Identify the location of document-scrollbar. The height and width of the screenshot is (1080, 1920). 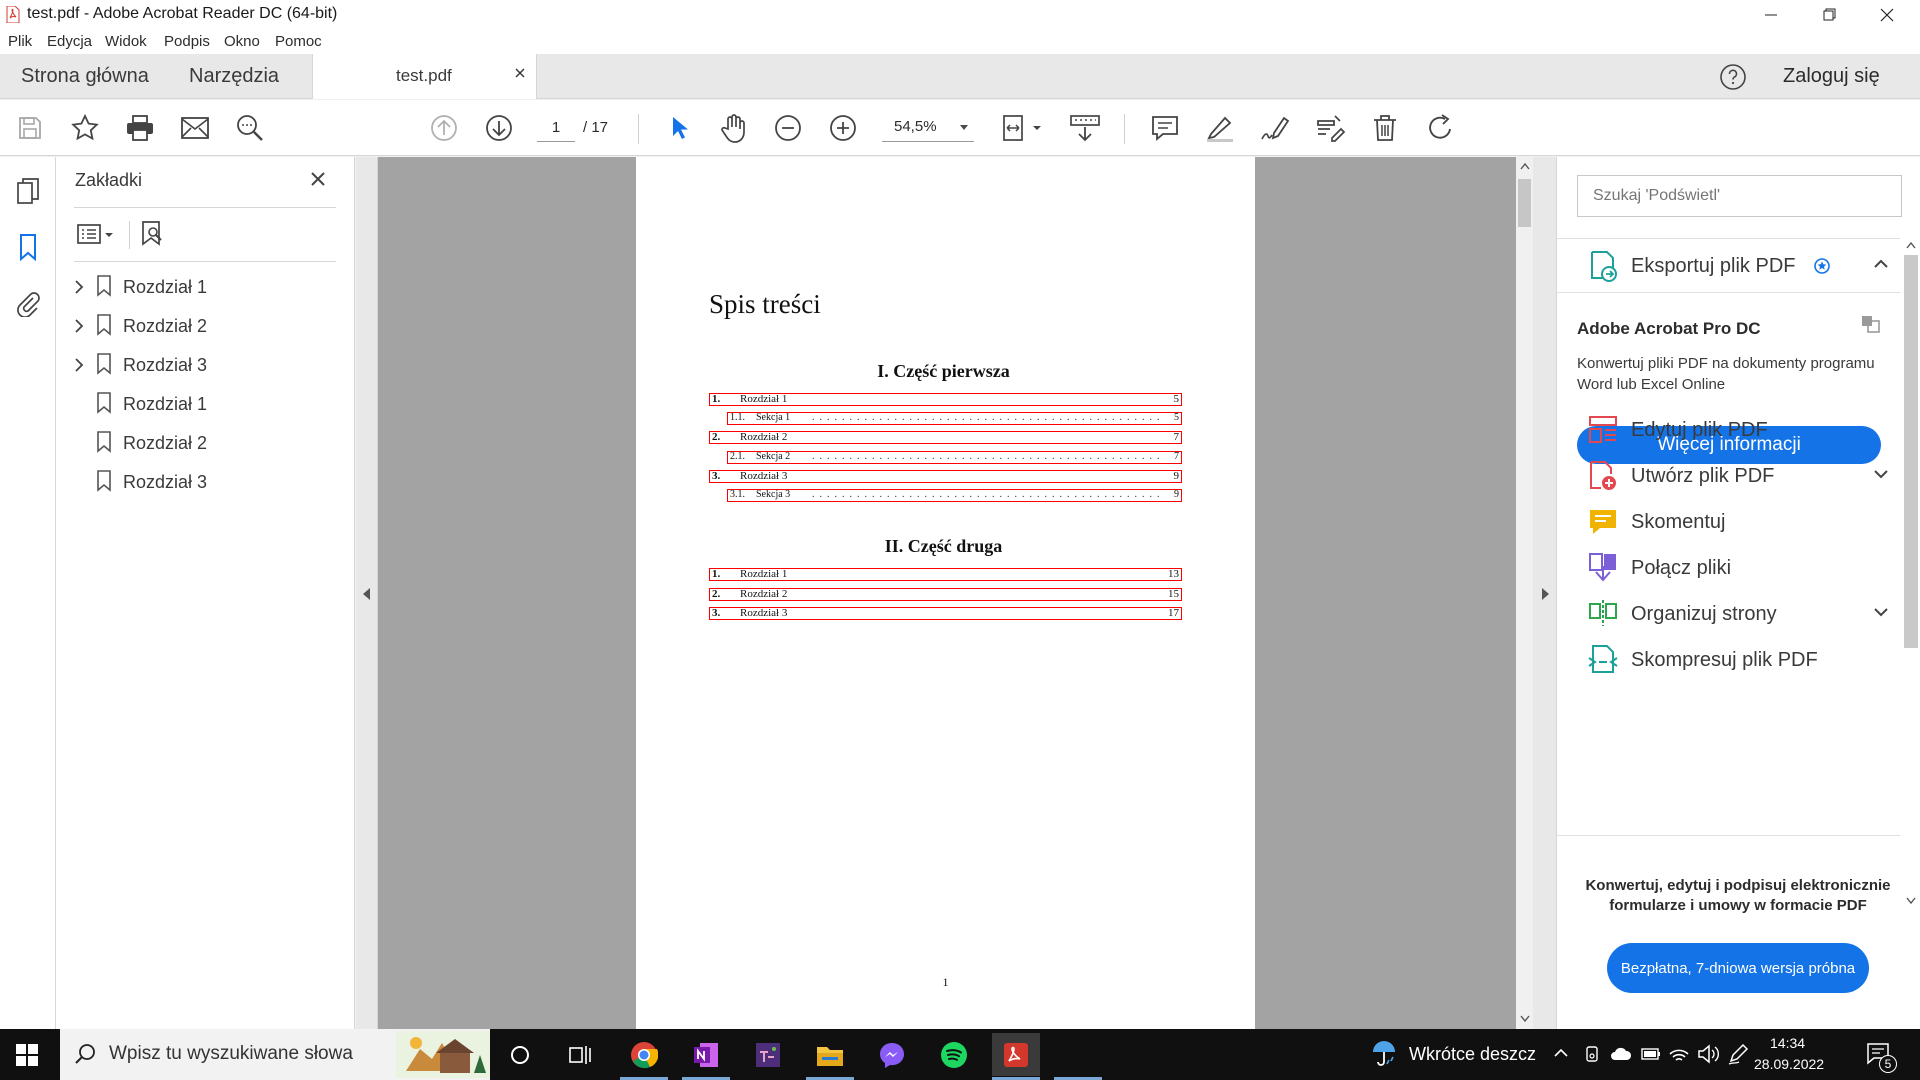
(1524, 593).